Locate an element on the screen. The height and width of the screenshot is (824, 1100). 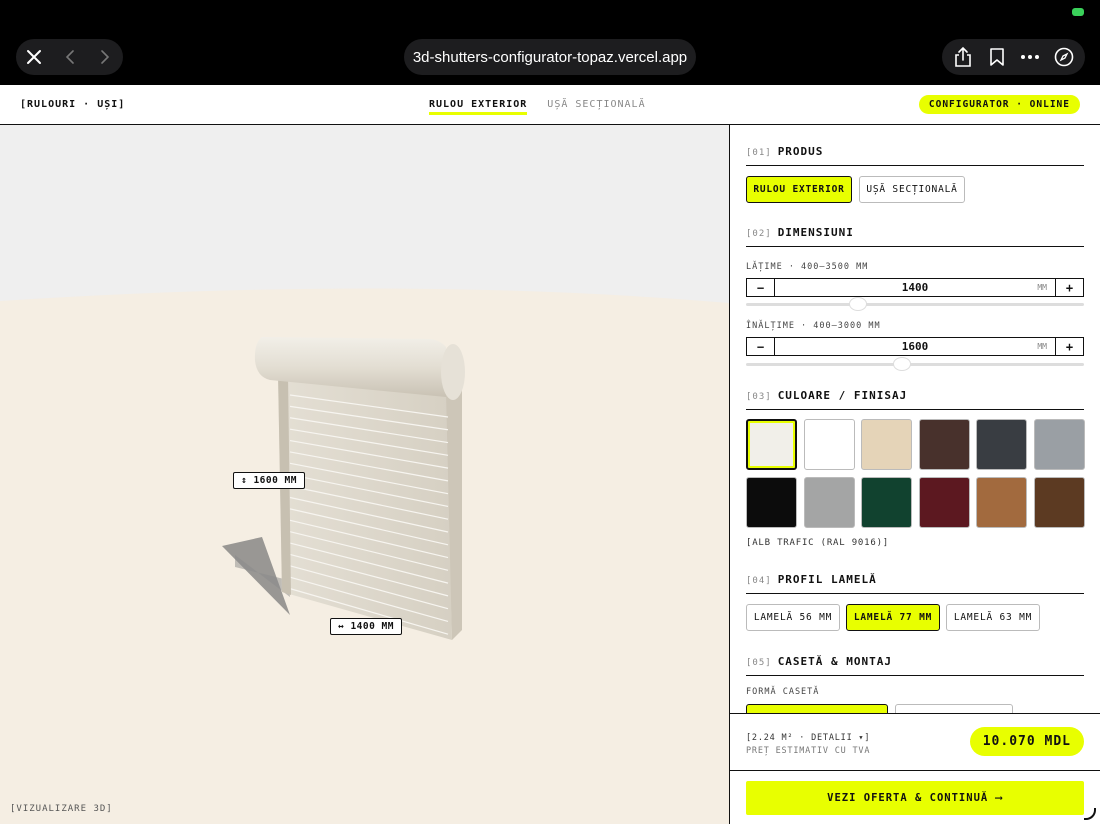
profile-option-56mm: LAMELĂ 56 MM is located at coordinates (793, 617).